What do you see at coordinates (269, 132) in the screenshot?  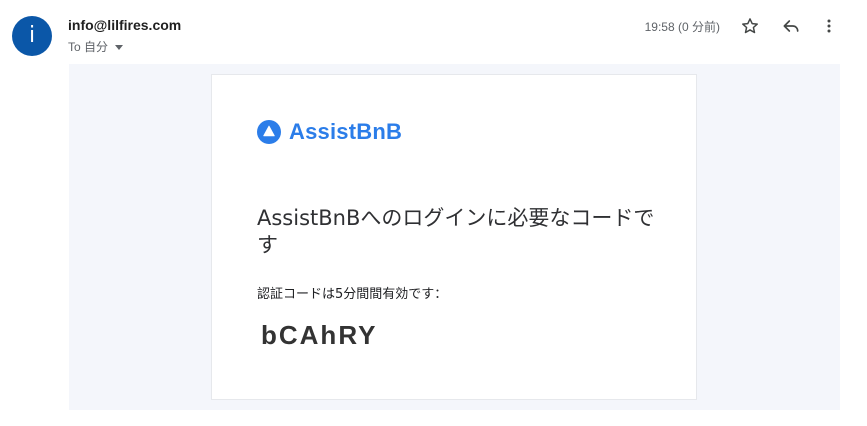 I see `triangle-logo-icon` at bounding box center [269, 132].